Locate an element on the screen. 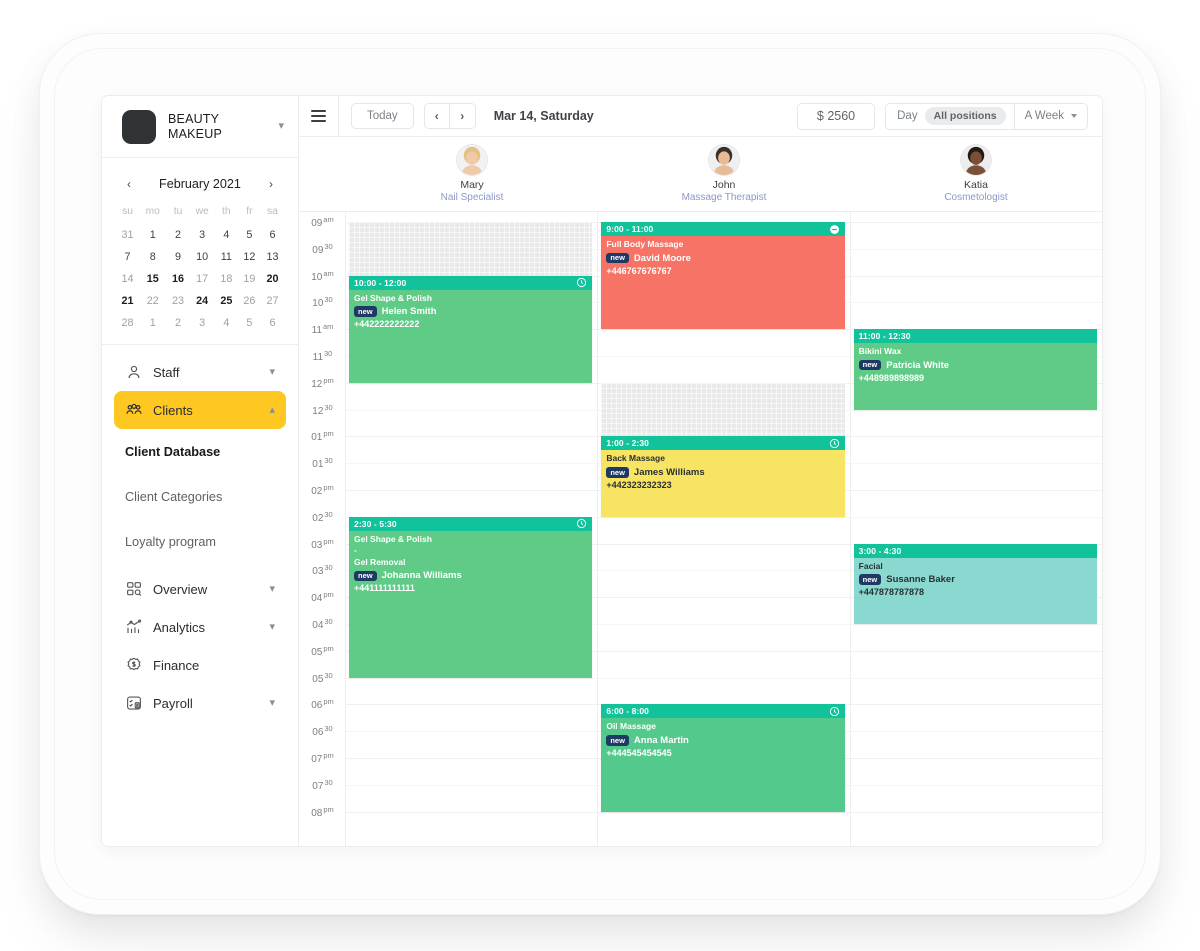 The image size is (1200, 951). sidebar-subitem-client-categories: Client Categories is located at coordinates (200, 496).